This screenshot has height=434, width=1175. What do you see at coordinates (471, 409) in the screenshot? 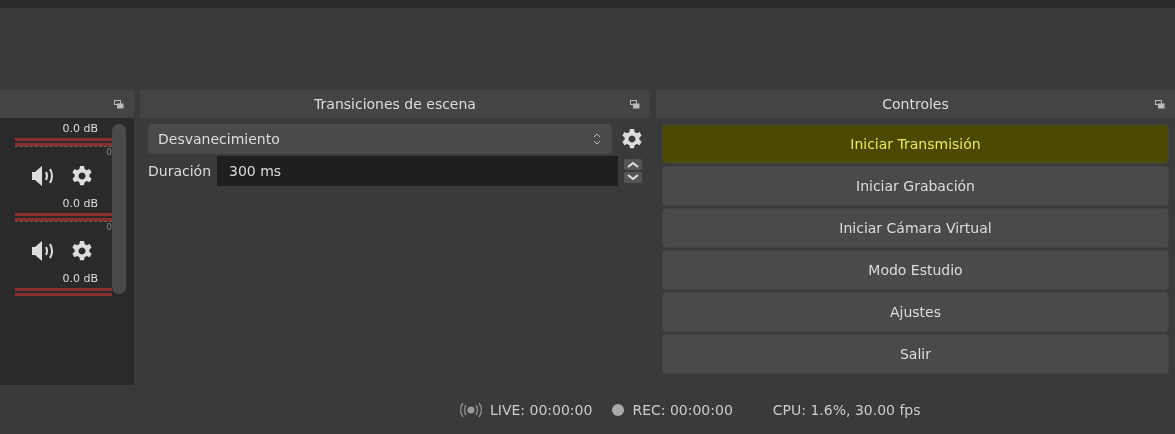
I see `broadcast-icon` at bounding box center [471, 409].